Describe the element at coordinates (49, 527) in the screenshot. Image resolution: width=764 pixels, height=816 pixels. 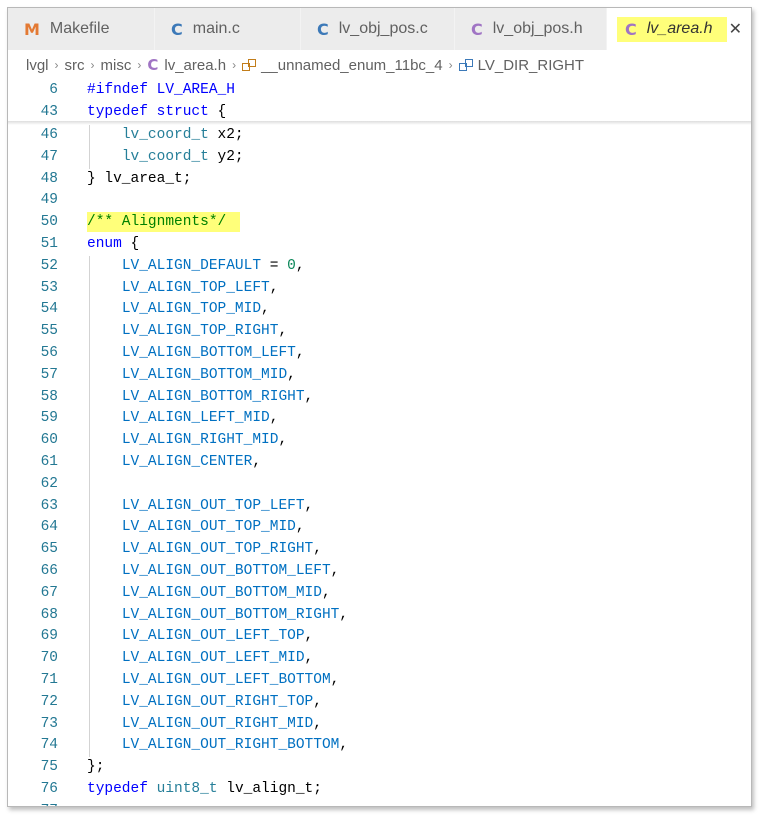
I see `line-number: 64` at that location.